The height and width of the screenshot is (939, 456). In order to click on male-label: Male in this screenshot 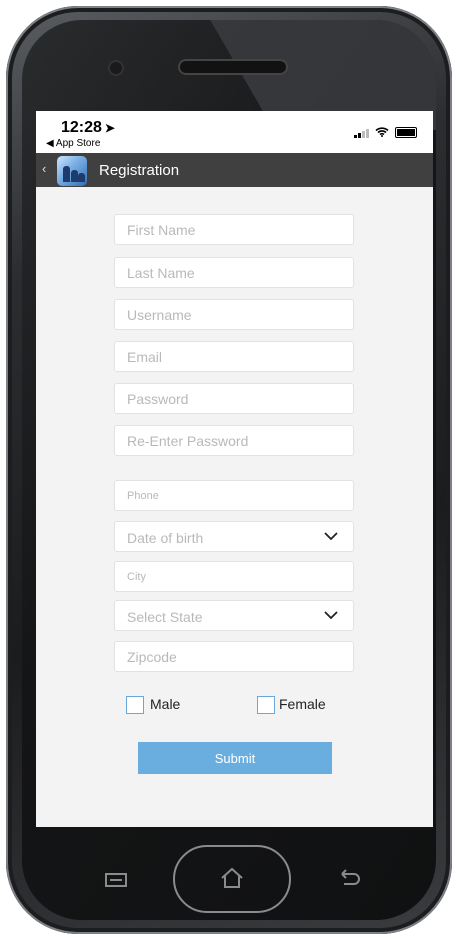, I will do `click(165, 704)`.